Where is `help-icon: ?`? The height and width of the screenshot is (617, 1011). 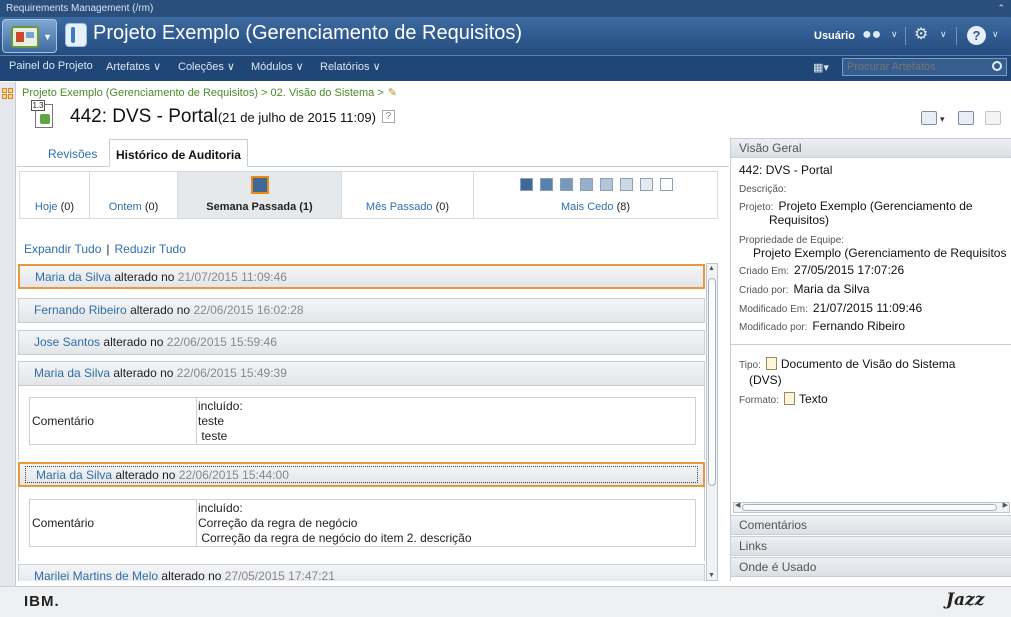
help-icon: ? is located at coordinates (976, 35).